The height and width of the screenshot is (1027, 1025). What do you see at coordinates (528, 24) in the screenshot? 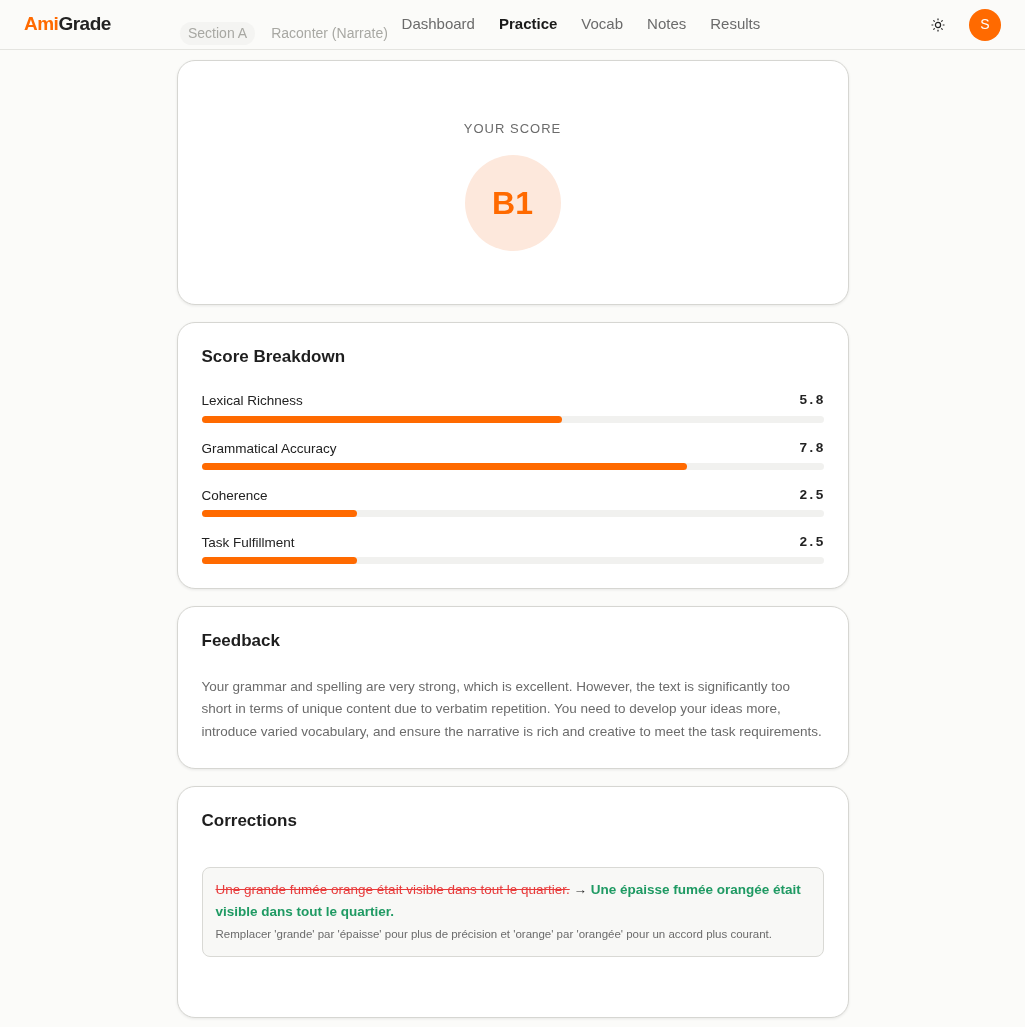
I see `nav-link-tab: Practice` at bounding box center [528, 24].